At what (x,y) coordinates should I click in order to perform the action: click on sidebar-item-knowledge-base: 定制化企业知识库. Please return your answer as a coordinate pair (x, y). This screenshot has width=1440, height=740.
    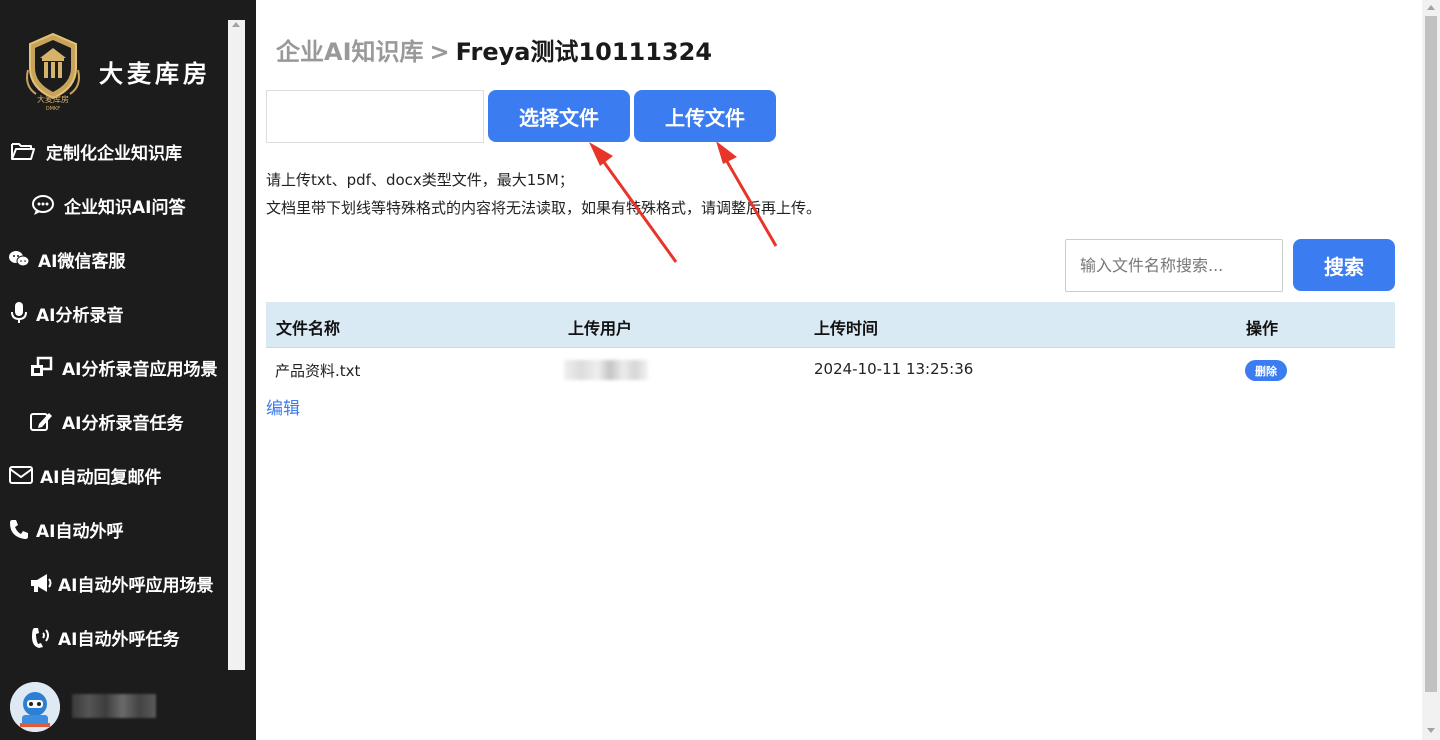
    Looking at the image, I should click on (114, 151).